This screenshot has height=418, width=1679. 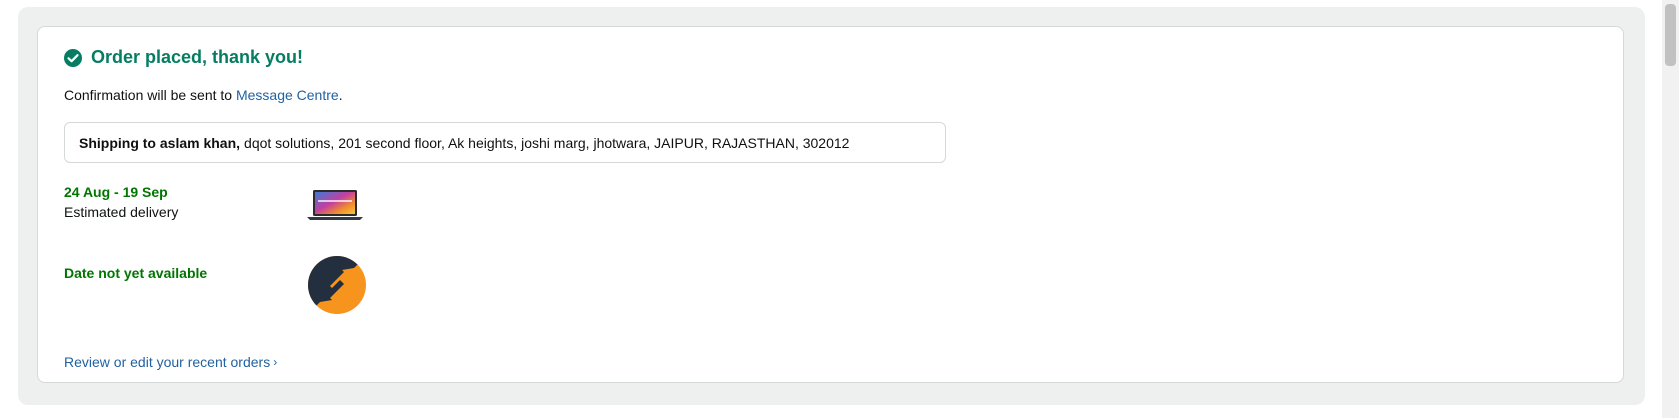 I want to click on laptop-product-icon, so click(x=335, y=205).